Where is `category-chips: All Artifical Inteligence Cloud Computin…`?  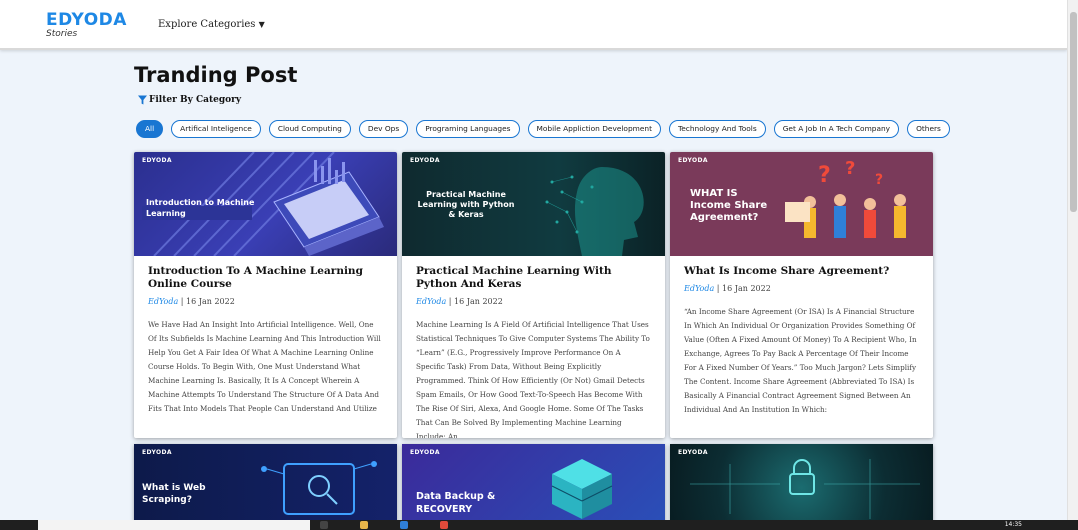 category-chips: All Artifical Inteligence Cloud Computin… is located at coordinates (543, 129).